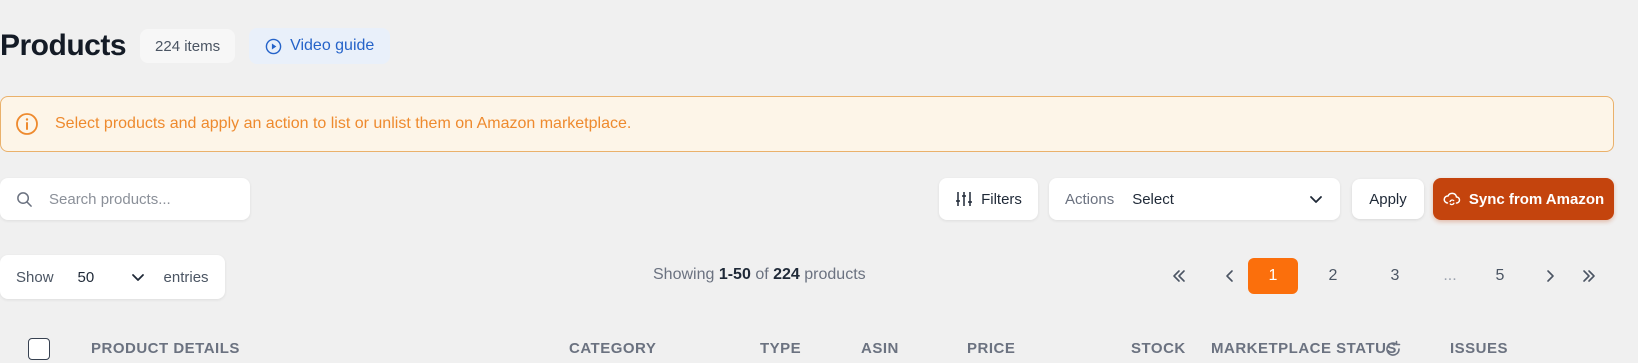 This screenshot has width=1638, height=363. What do you see at coordinates (86, 277) in the screenshot?
I see `entries-value: 50` at bounding box center [86, 277].